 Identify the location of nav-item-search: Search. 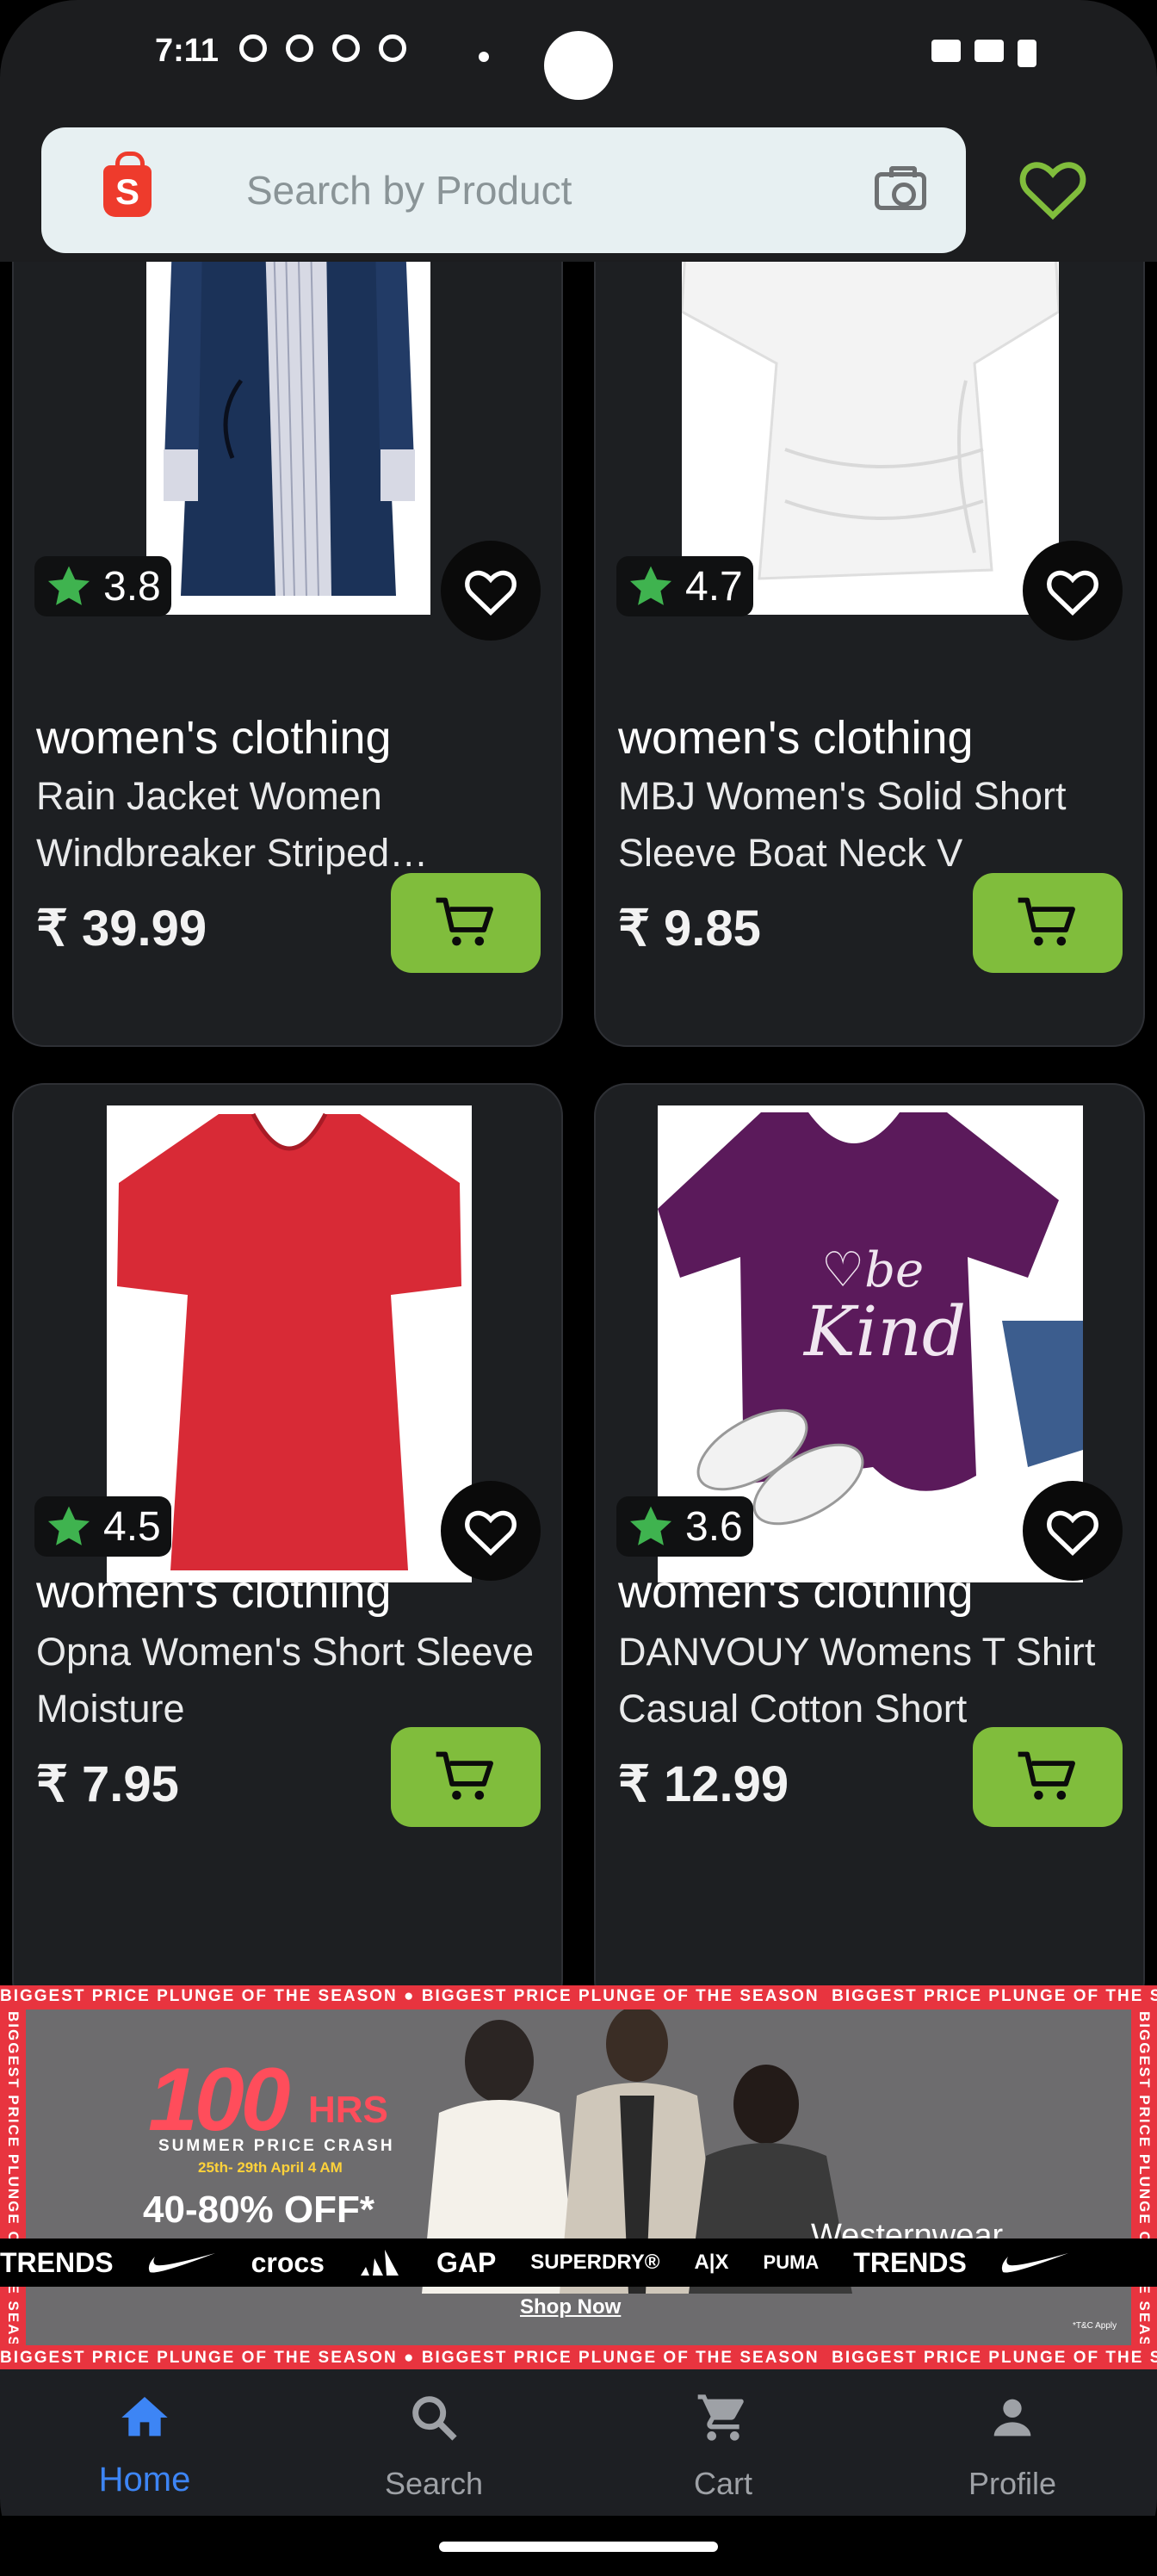
(433, 2442).